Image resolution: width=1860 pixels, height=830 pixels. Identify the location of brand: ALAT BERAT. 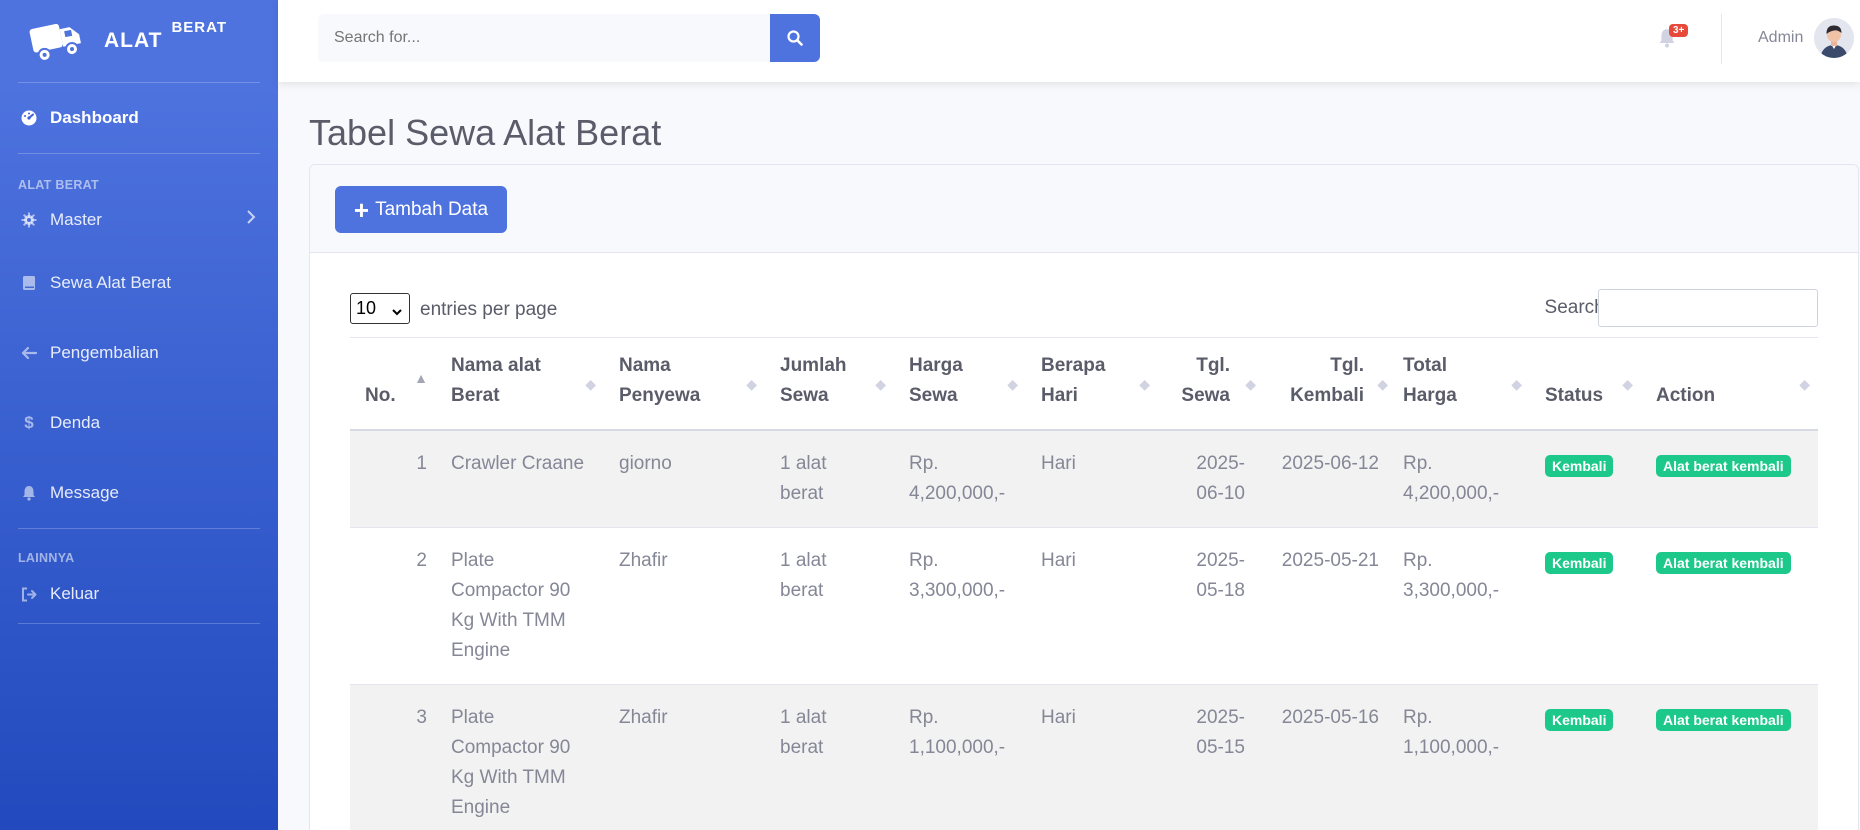
(139, 41).